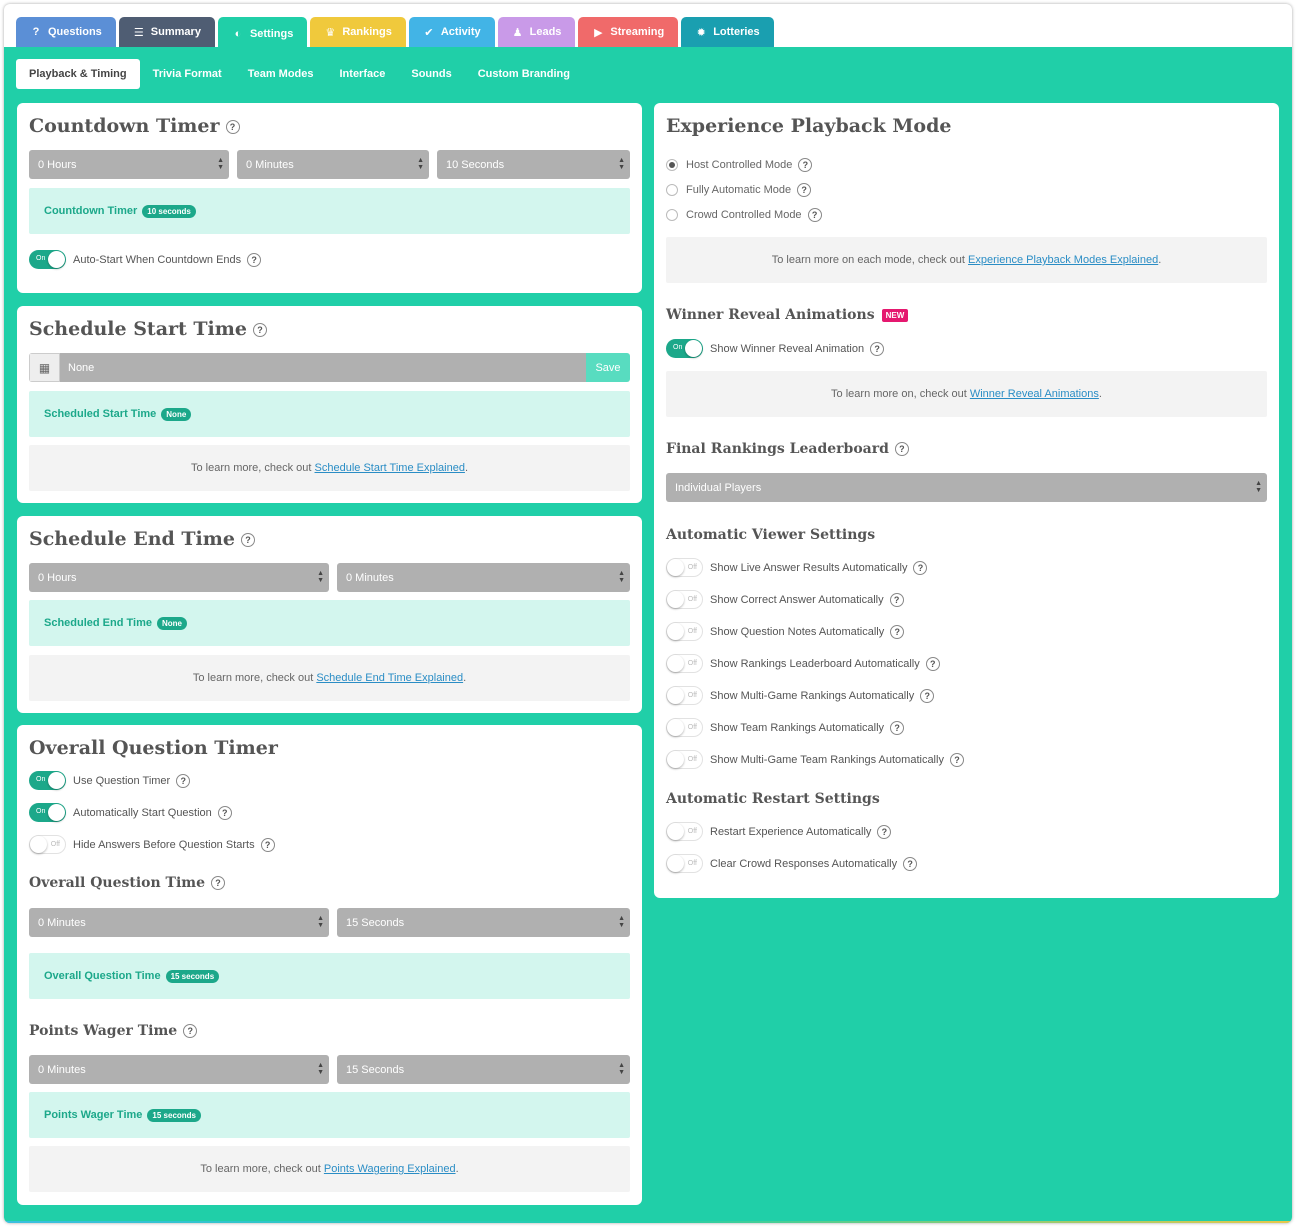 The height and width of the screenshot is (1227, 1296). What do you see at coordinates (517, 32) in the screenshot?
I see `user-icon: ♟` at bounding box center [517, 32].